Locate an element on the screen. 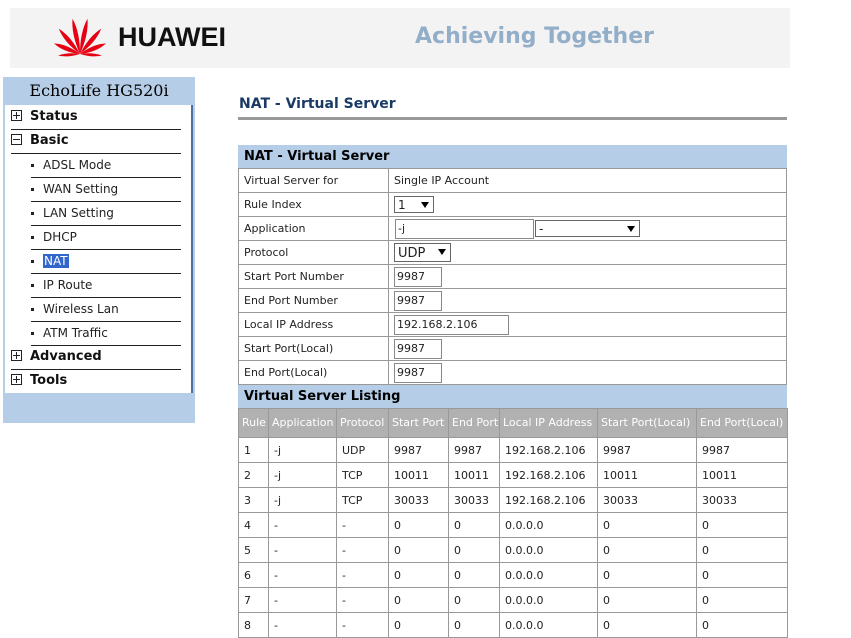 The image size is (851, 638). column-header: Application is located at coordinates (302, 423).